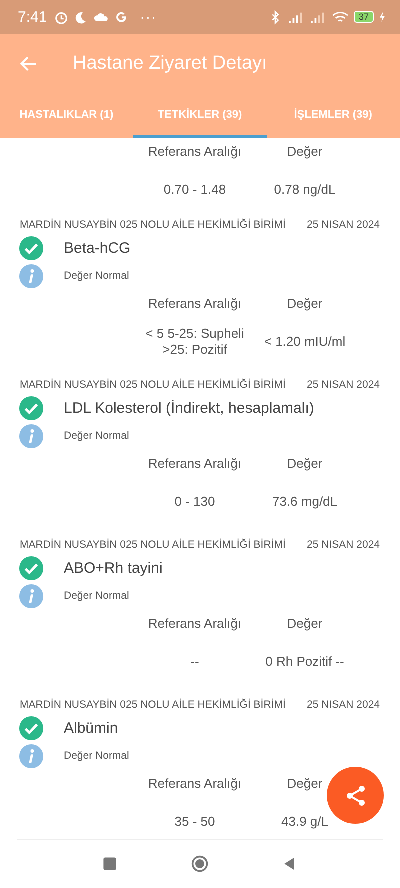 The height and width of the screenshot is (888, 400). I want to click on test-name: LDL Kolesterol (İndirekt, hesaplamalı), so click(189, 408).